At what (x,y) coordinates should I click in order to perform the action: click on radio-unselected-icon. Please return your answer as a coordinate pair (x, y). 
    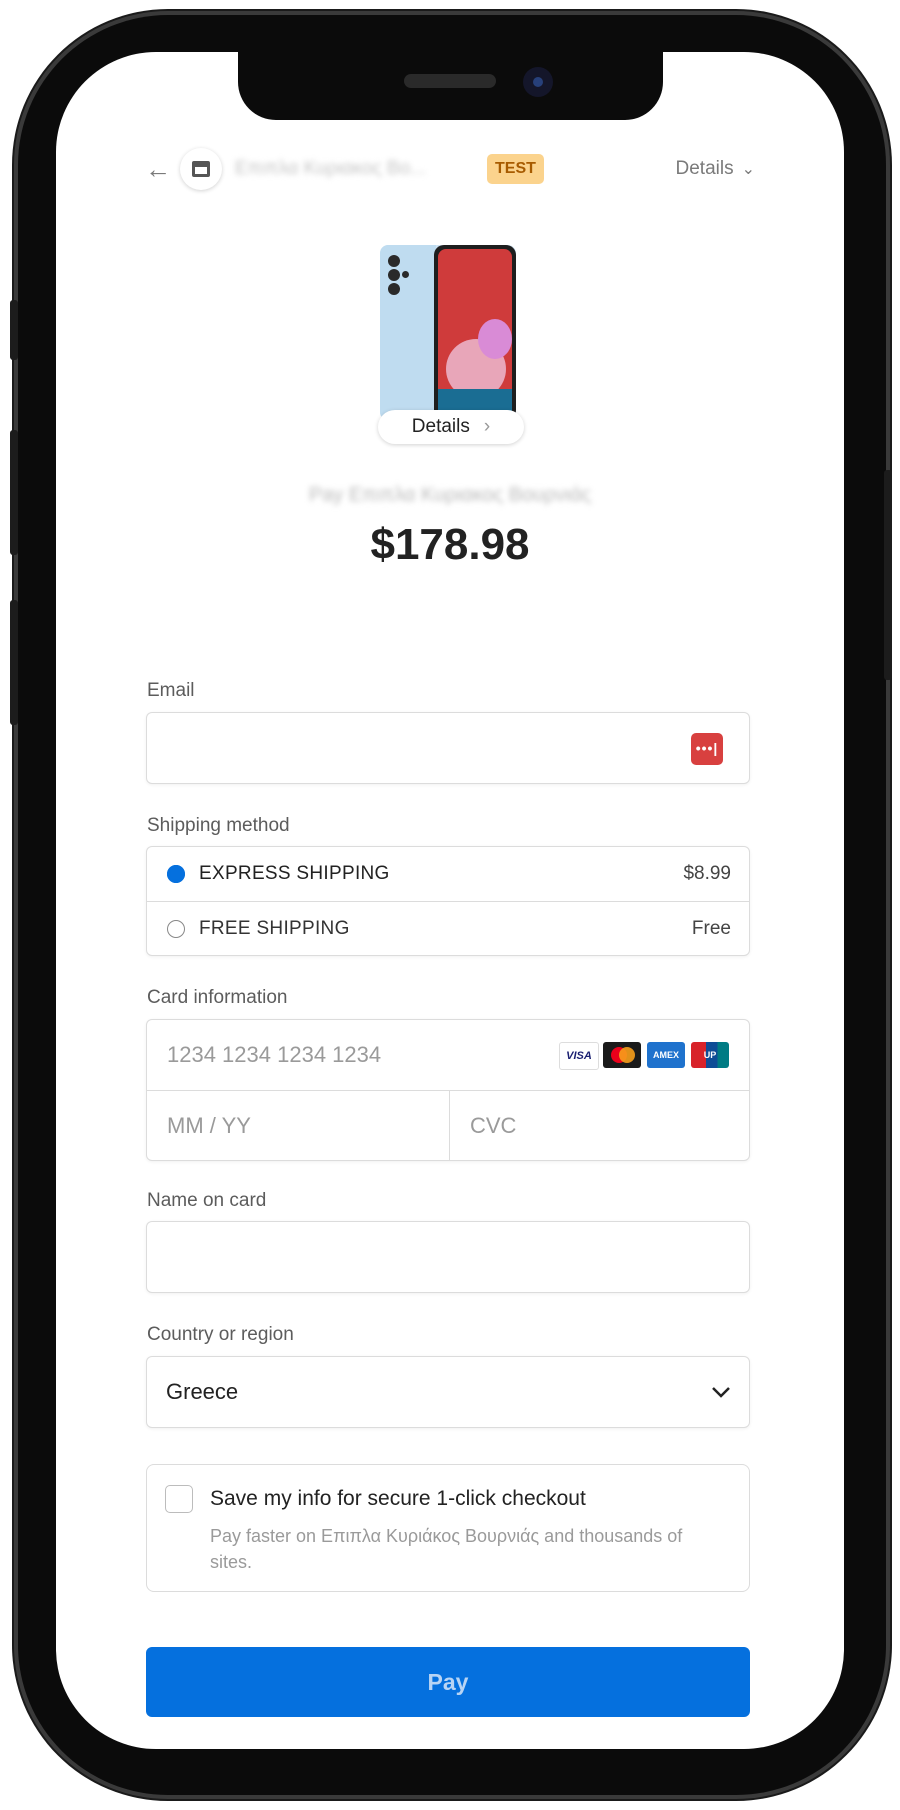
    Looking at the image, I should click on (176, 929).